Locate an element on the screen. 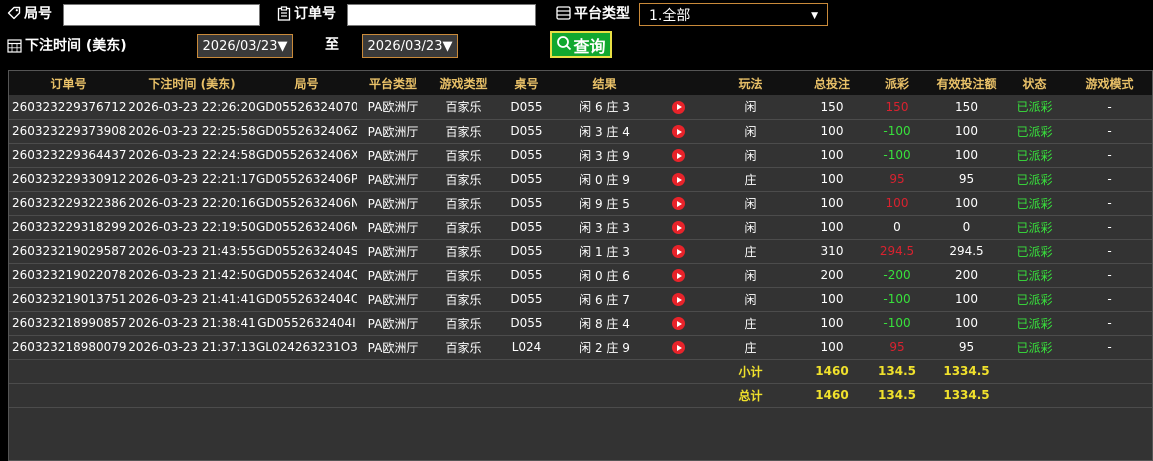  result-cell: 闲 3 庄 9 is located at coordinates (604, 155).